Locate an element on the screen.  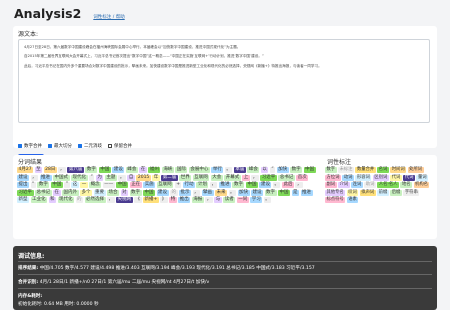
segment-token: 以 is located at coordinates (264, 170).